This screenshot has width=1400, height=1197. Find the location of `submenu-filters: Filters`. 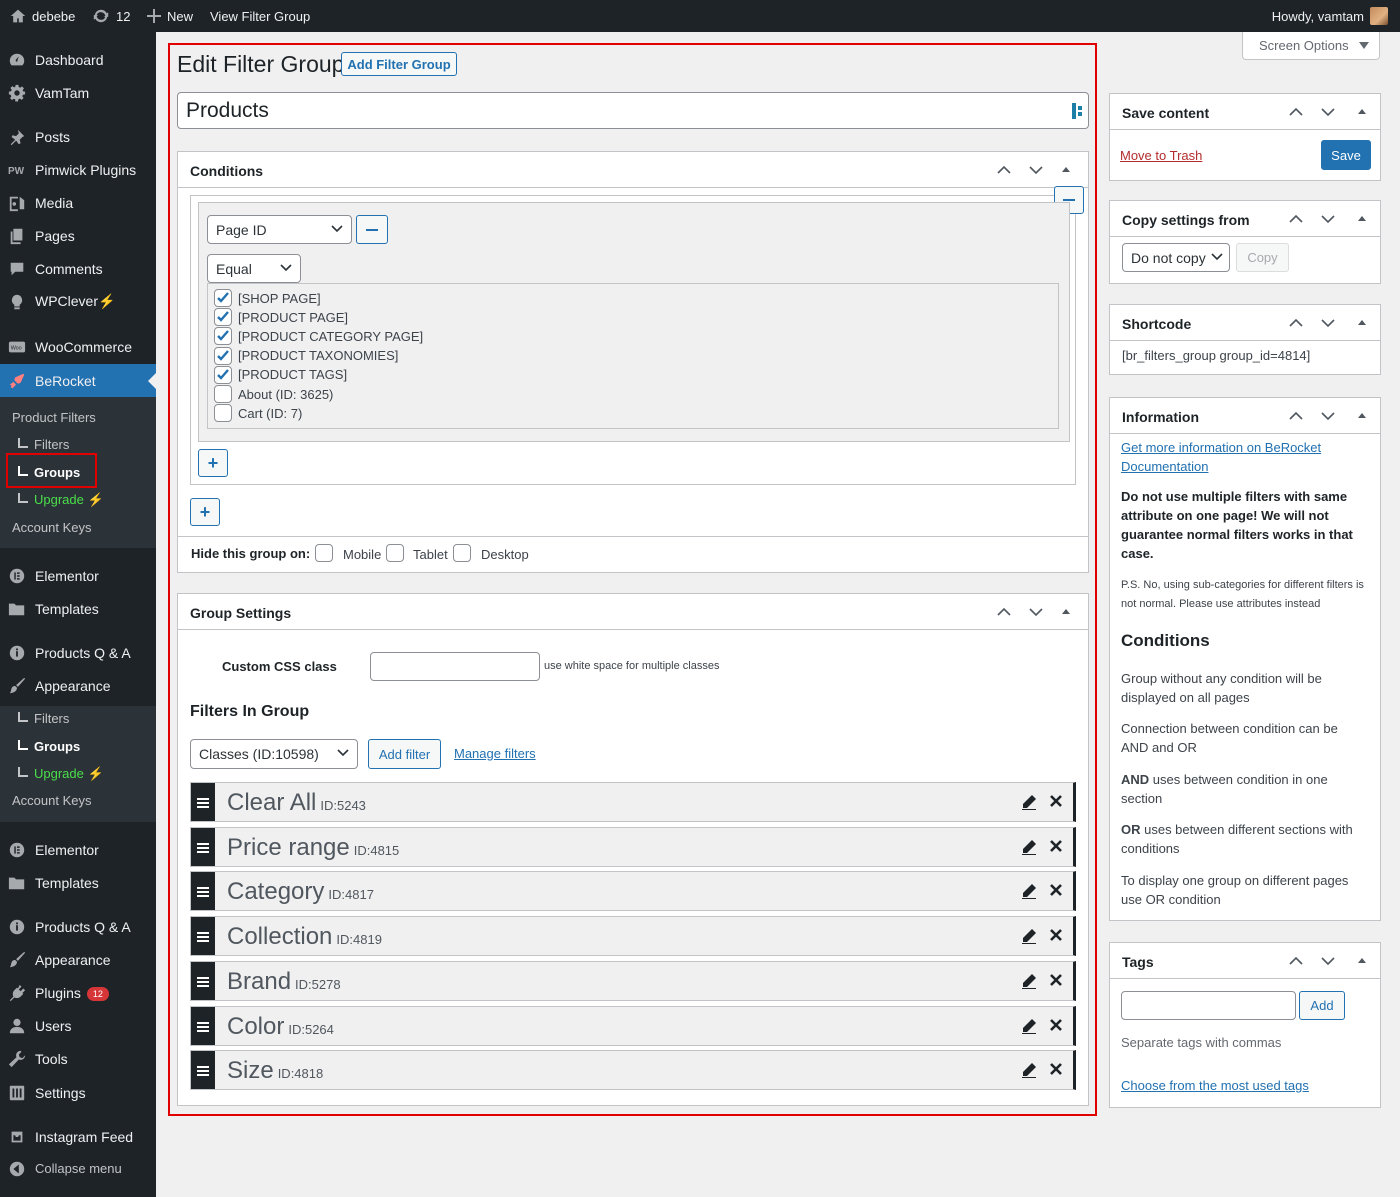

submenu-filters: Filters is located at coordinates (43, 444).